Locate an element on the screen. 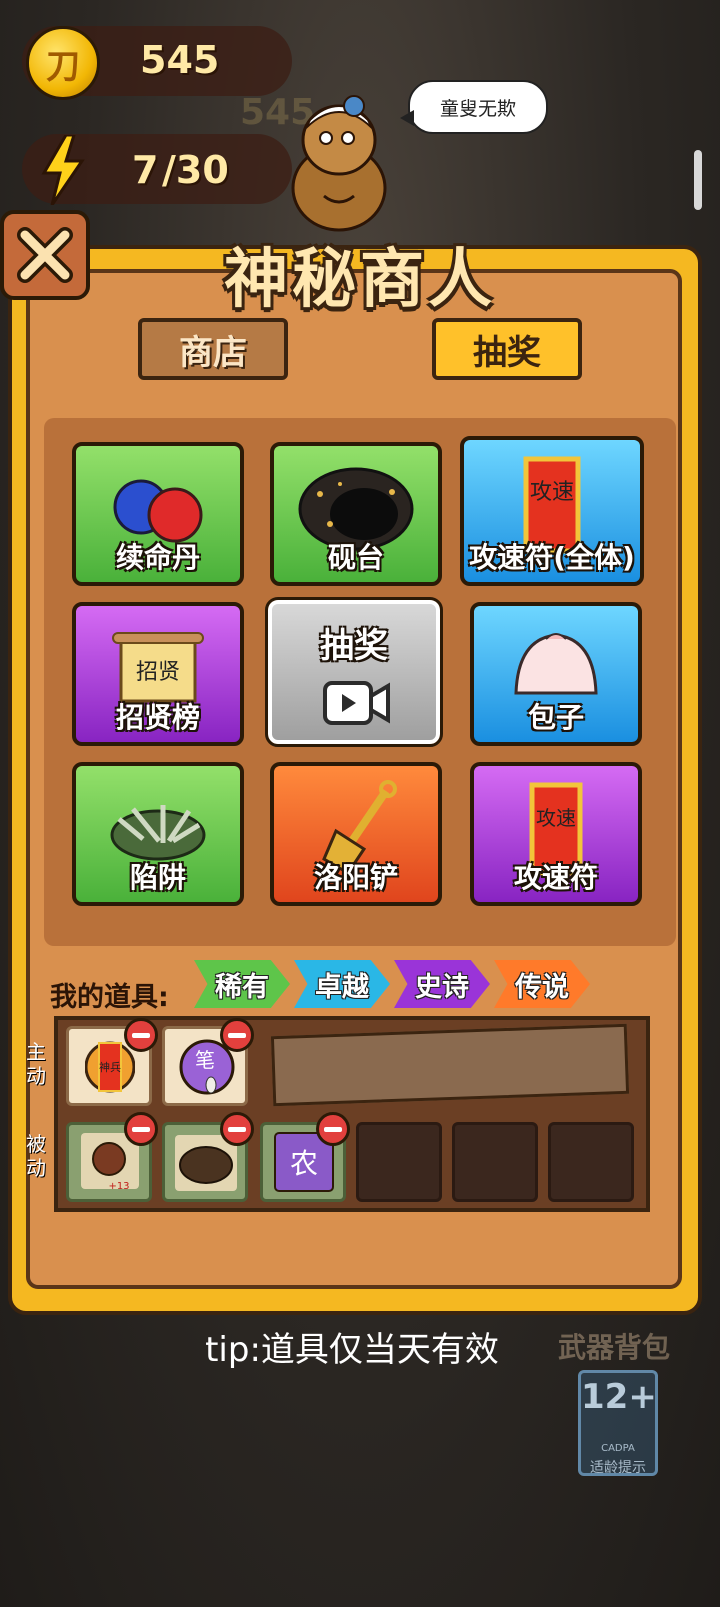 This screenshot has width=720, height=1607. coin-value: 545 is located at coordinates (180, 60).